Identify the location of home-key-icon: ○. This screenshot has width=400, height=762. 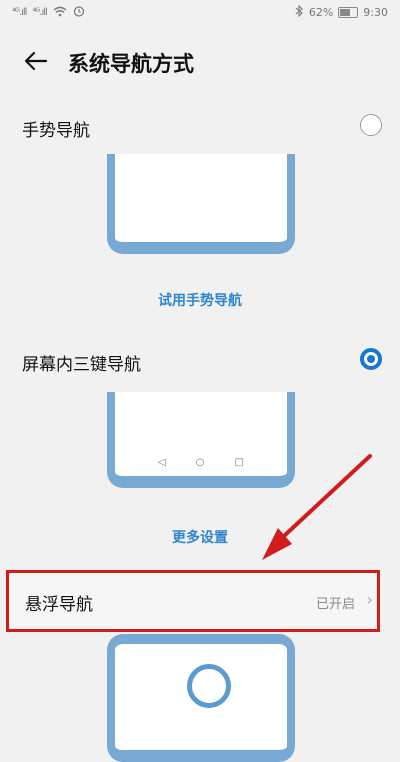
(200, 462).